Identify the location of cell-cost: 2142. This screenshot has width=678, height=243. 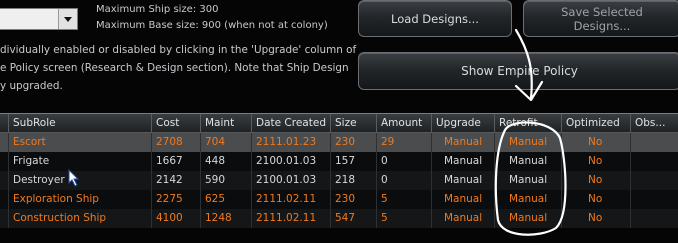
(175, 180).